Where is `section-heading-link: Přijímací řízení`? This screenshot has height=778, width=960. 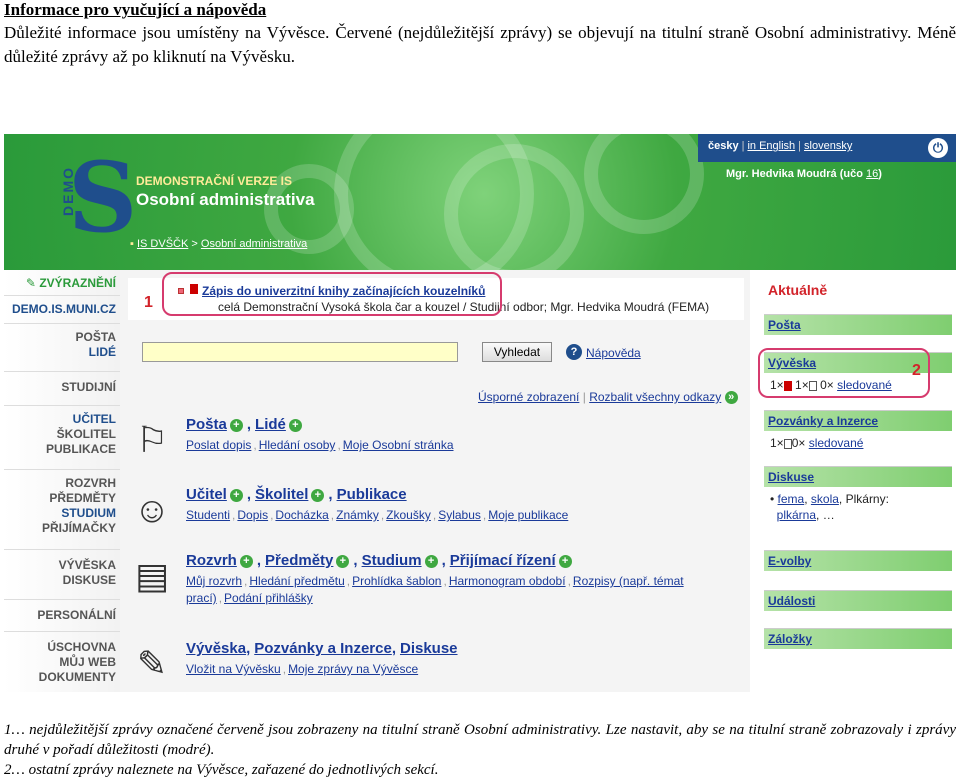
section-heading-link: Přijímací řízení is located at coordinates (503, 560).